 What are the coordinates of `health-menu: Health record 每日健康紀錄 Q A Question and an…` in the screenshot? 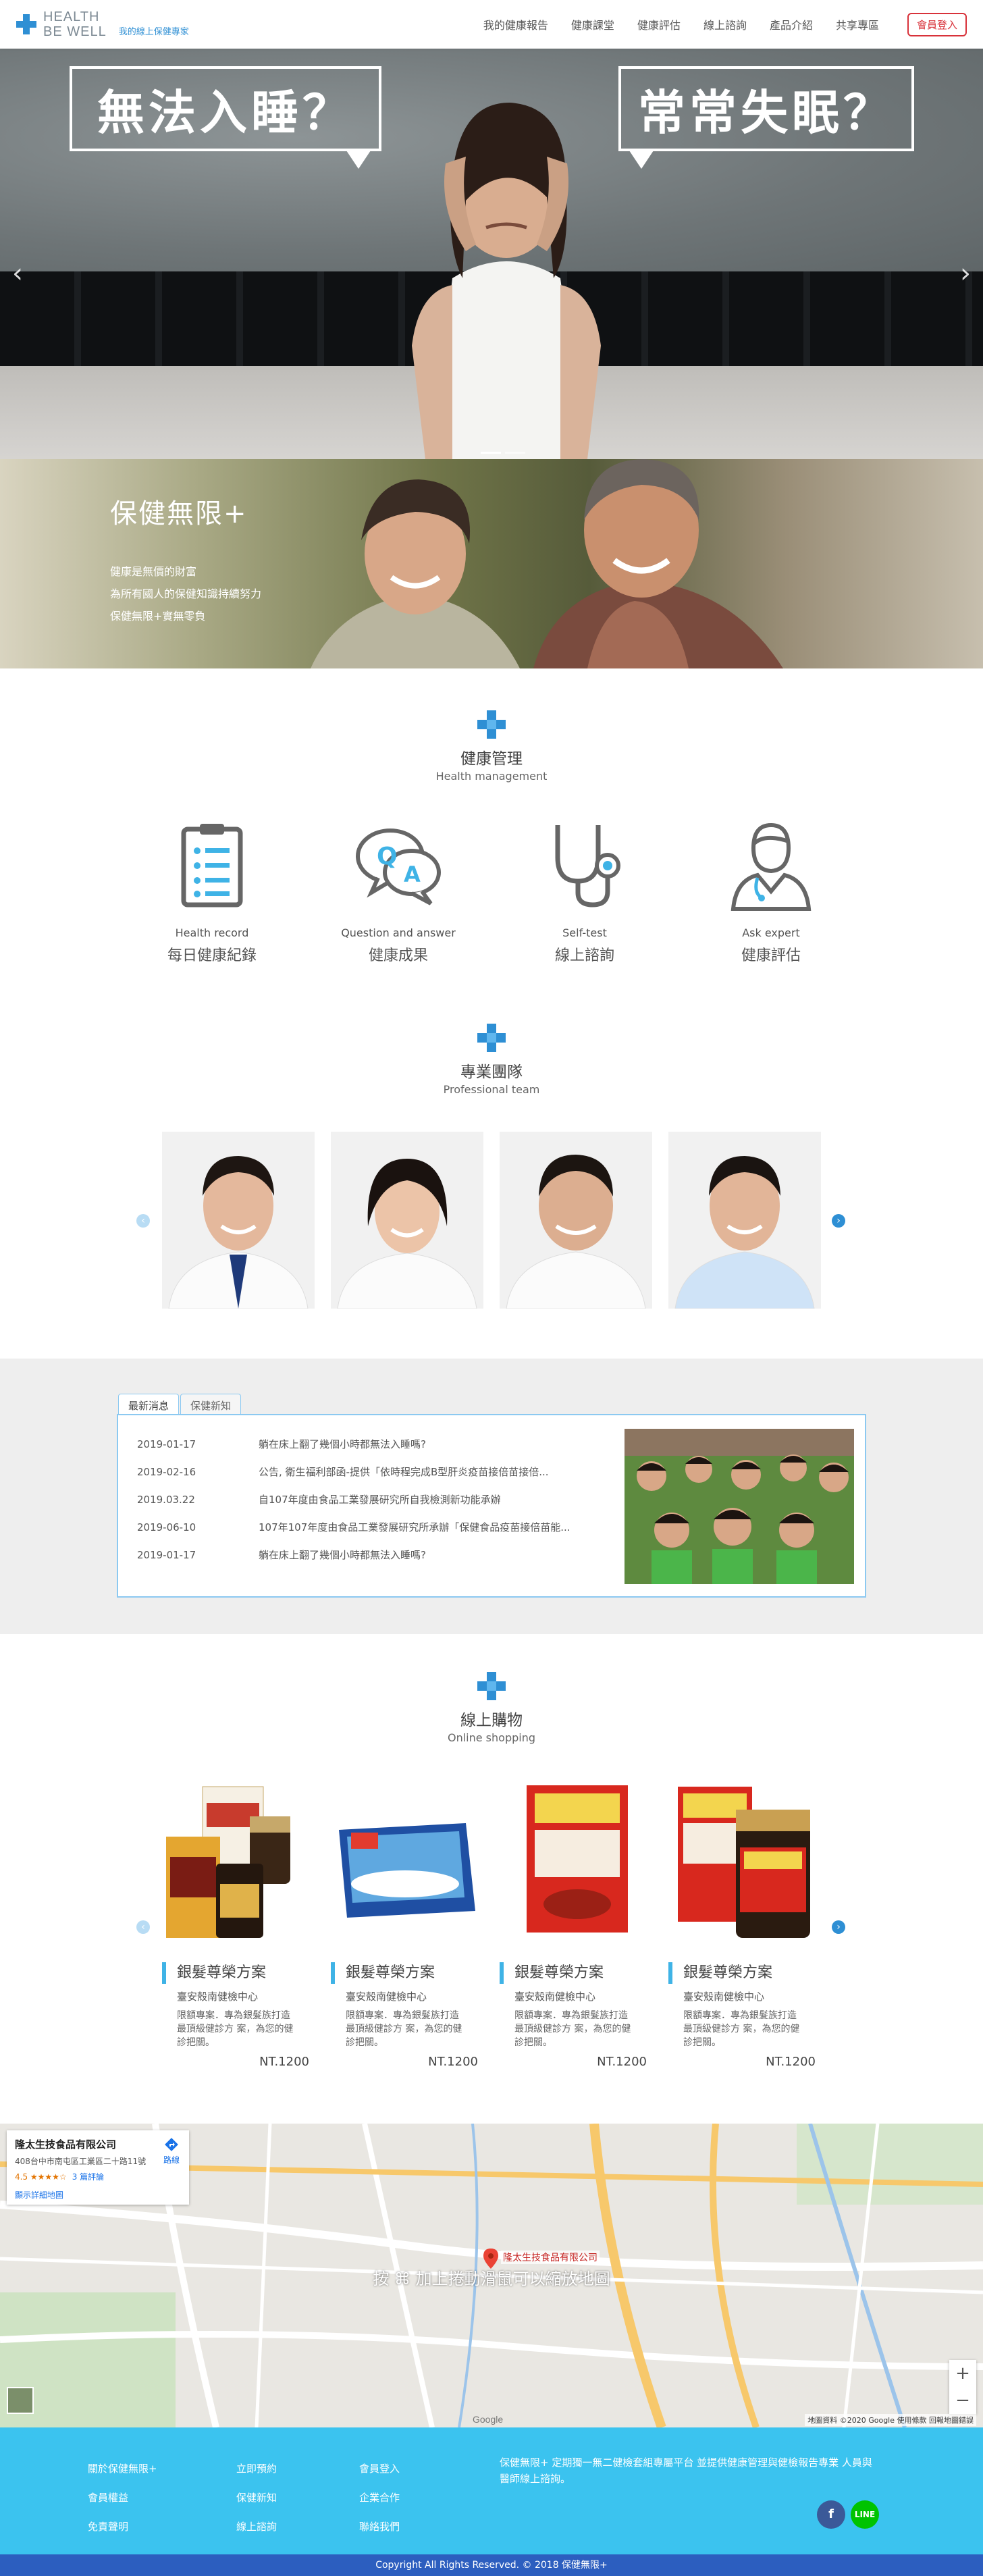 It's located at (492, 891).